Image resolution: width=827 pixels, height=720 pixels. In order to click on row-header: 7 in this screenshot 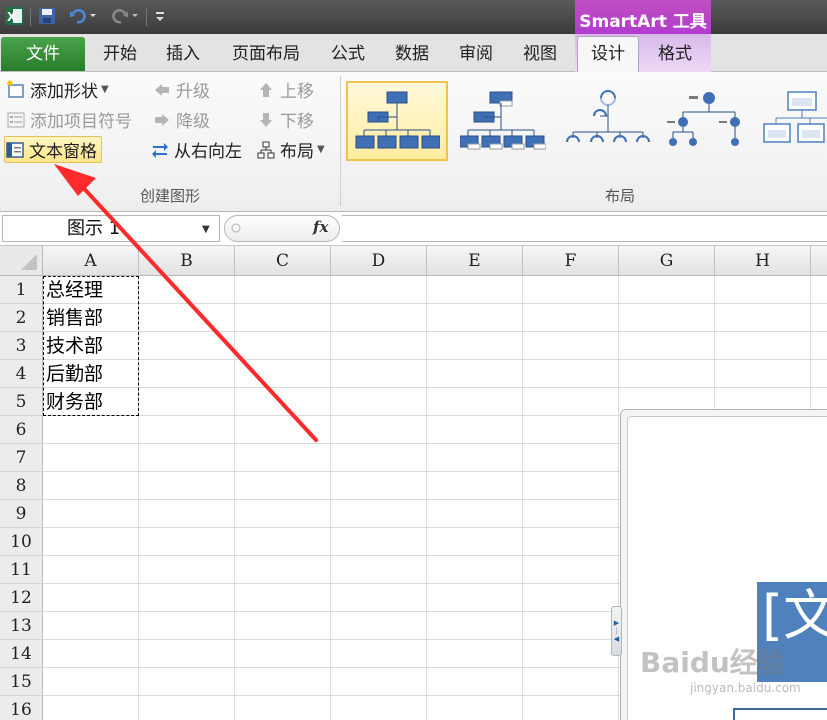, I will do `click(21, 458)`.